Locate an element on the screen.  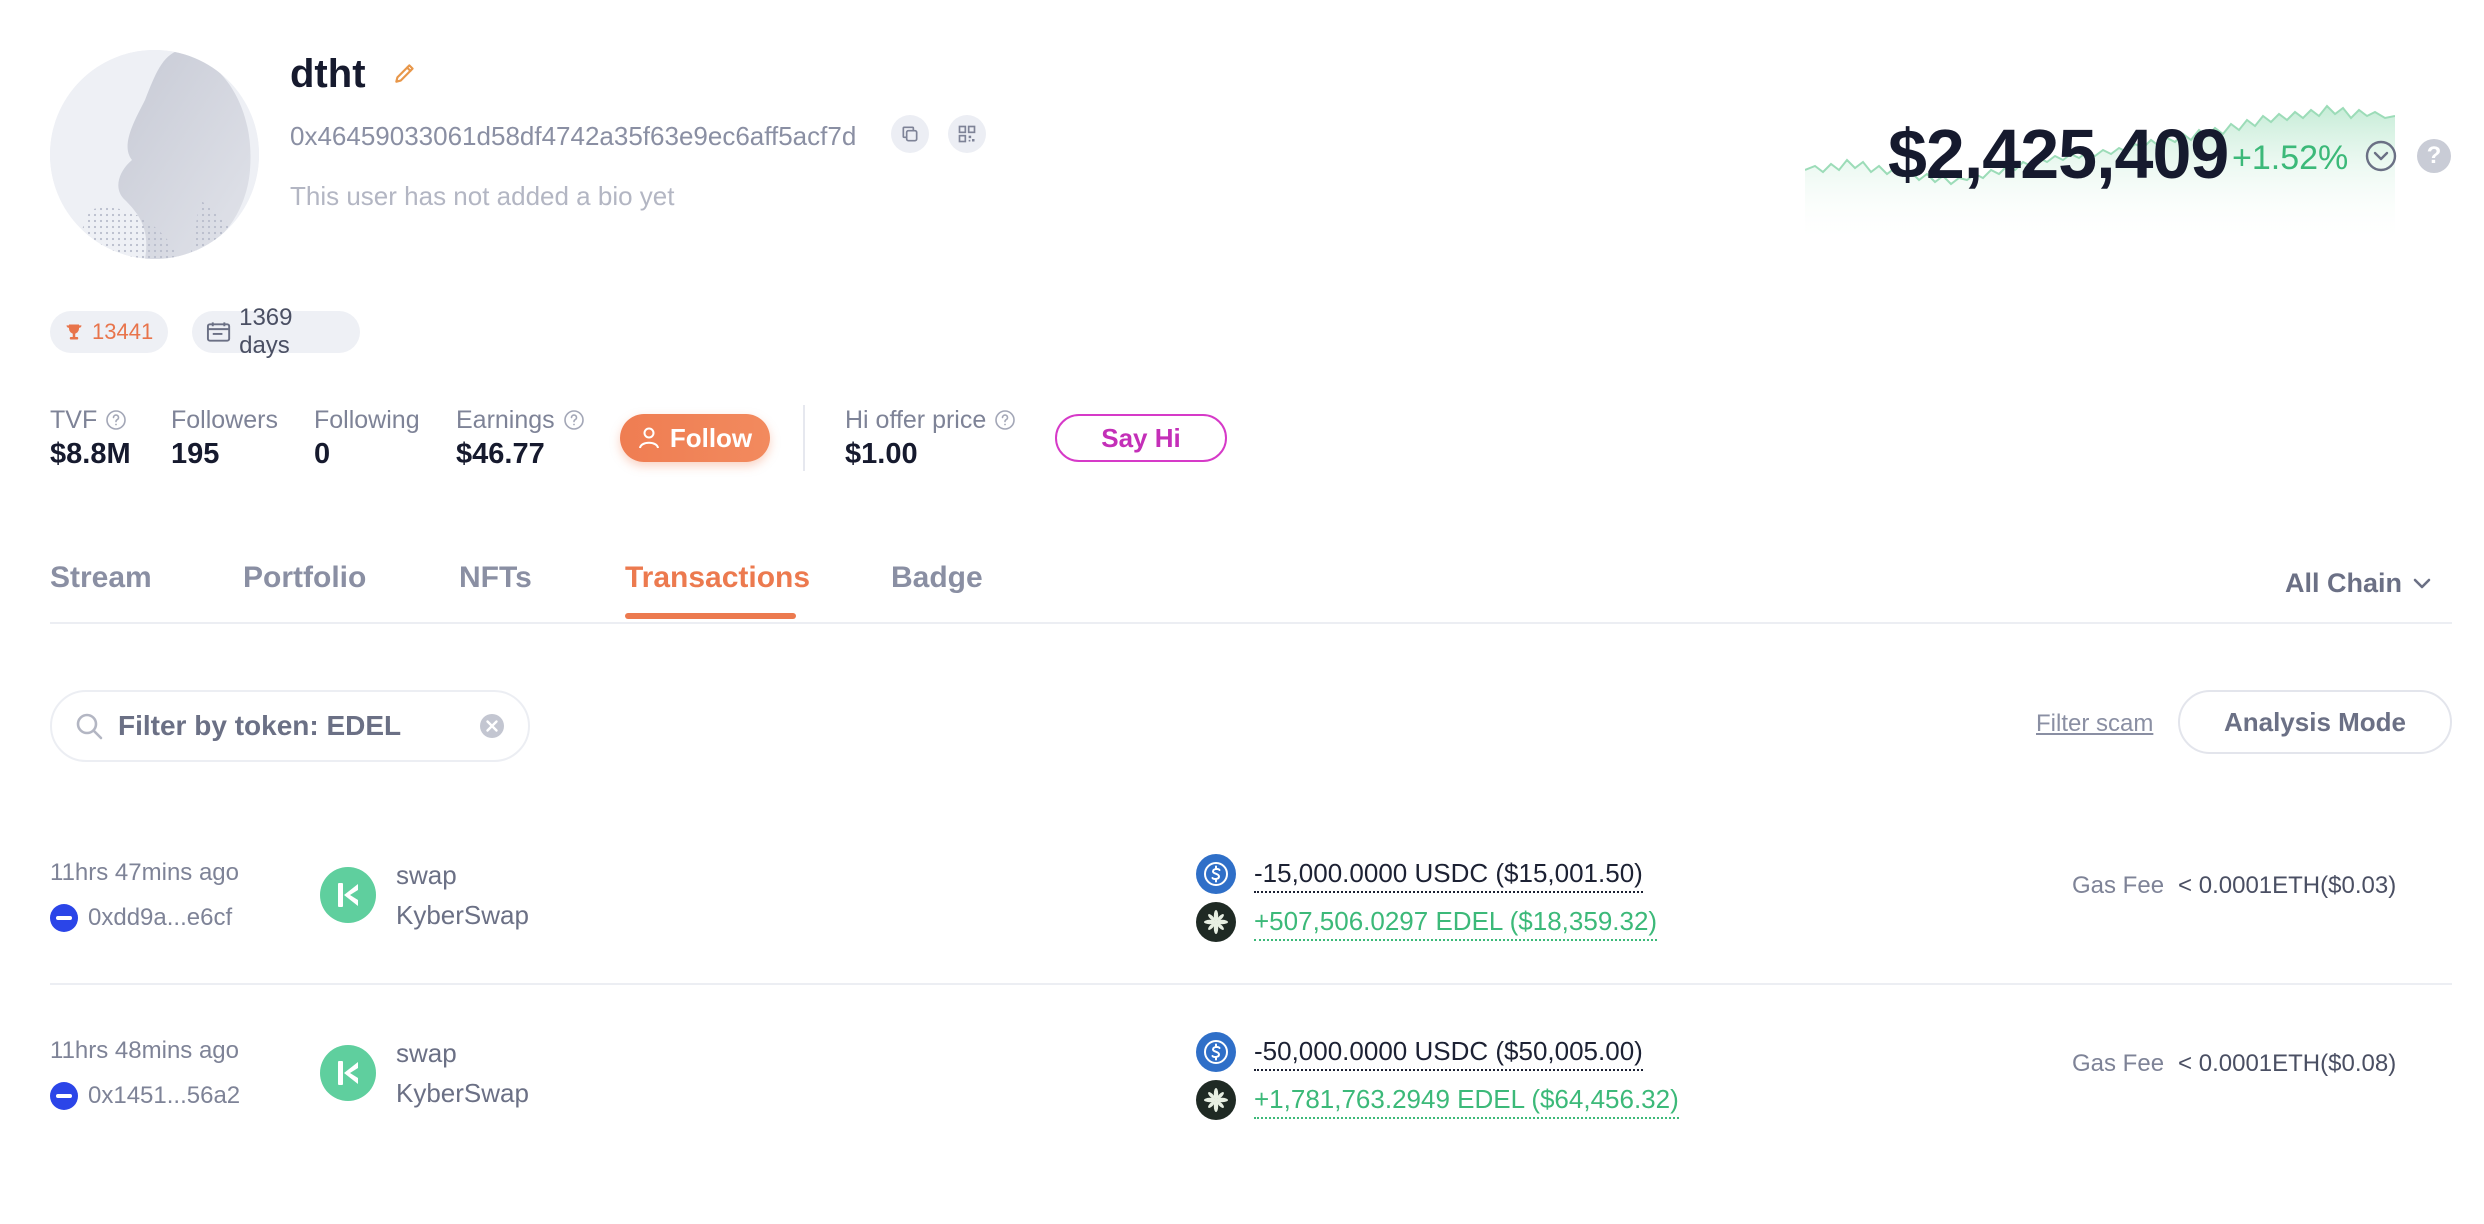
stat-followers-value: 195 is located at coordinates (195, 454).